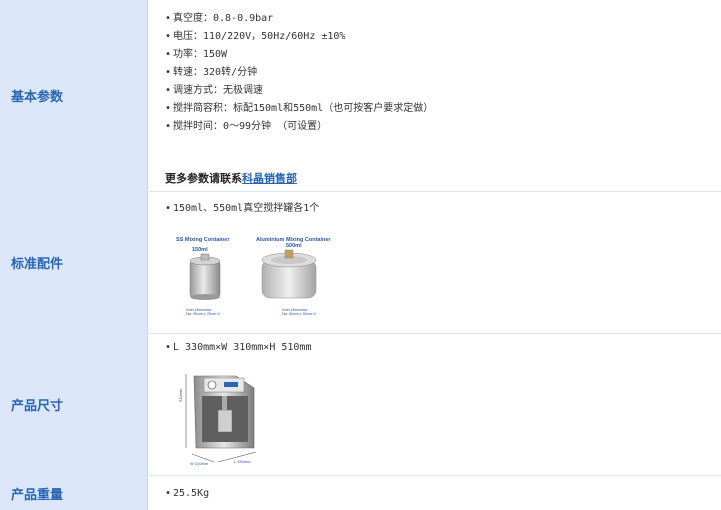 Image resolution: width=721 pixels, height=510 pixels. I want to click on dim-text: W 310mm, so click(199, 463).